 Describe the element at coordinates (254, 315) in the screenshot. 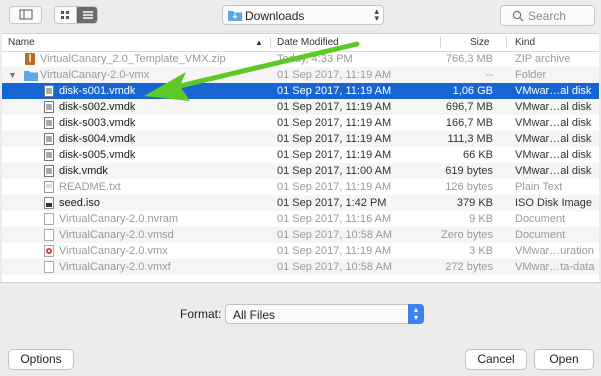

I see `format-value: All Files` at that location.